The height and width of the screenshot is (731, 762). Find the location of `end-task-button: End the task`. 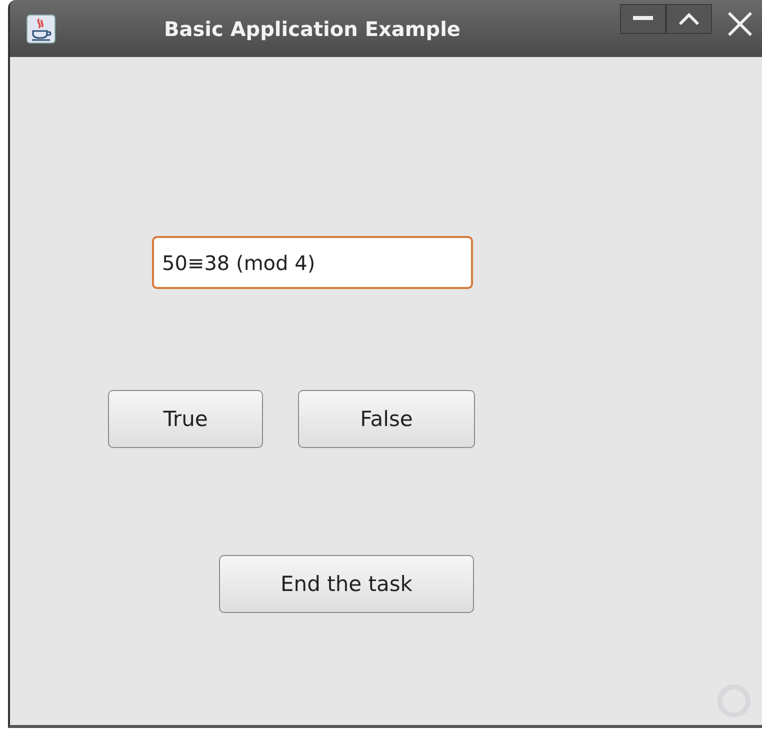

end-task-button: End the task is located at coordinates (346, 584).